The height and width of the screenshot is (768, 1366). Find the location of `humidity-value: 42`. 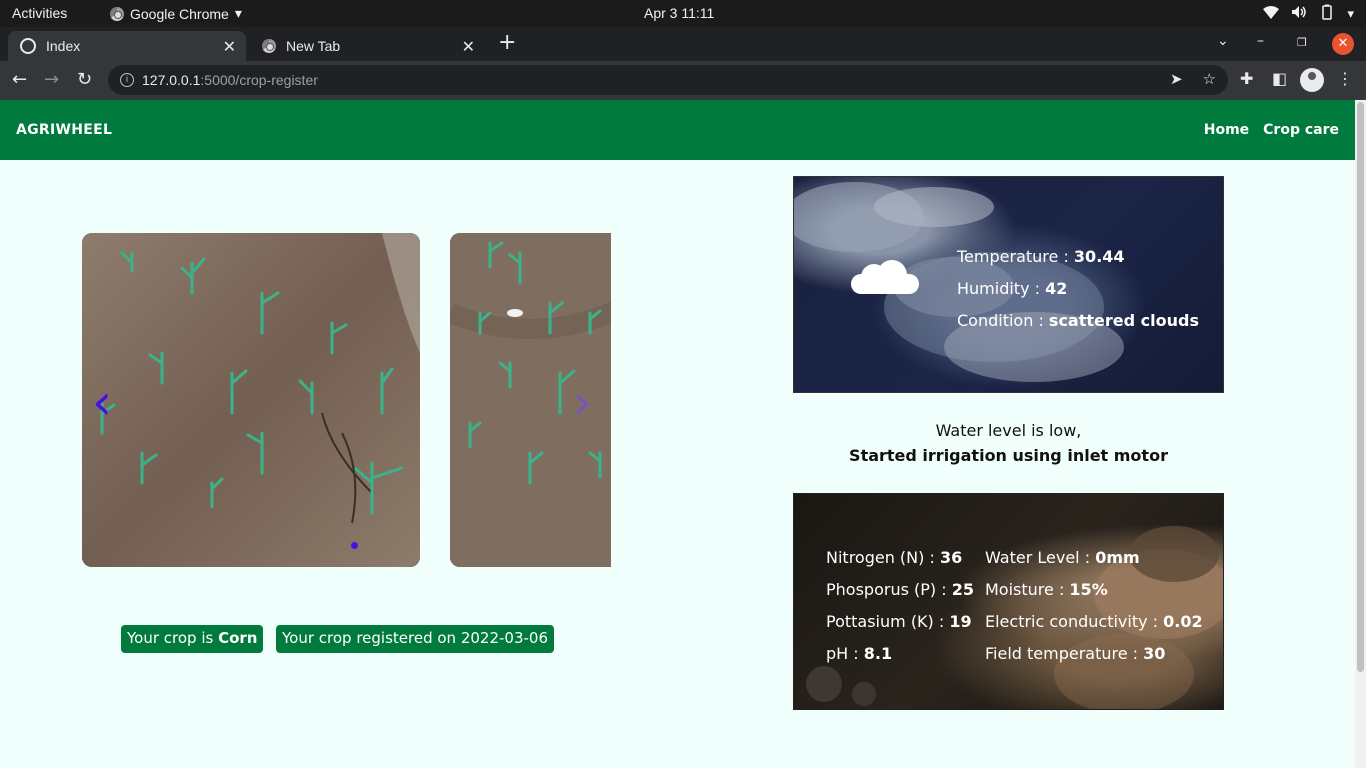

humidity-value: 42 is located at coordinates (1056, 288).